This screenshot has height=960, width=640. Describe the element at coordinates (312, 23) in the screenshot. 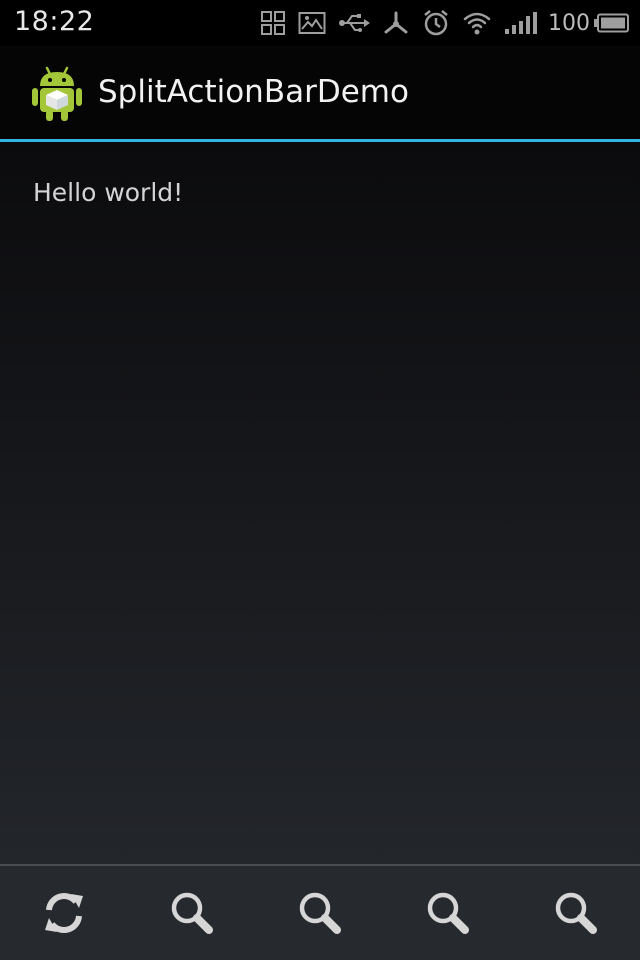

I see `image-icon` at that location.